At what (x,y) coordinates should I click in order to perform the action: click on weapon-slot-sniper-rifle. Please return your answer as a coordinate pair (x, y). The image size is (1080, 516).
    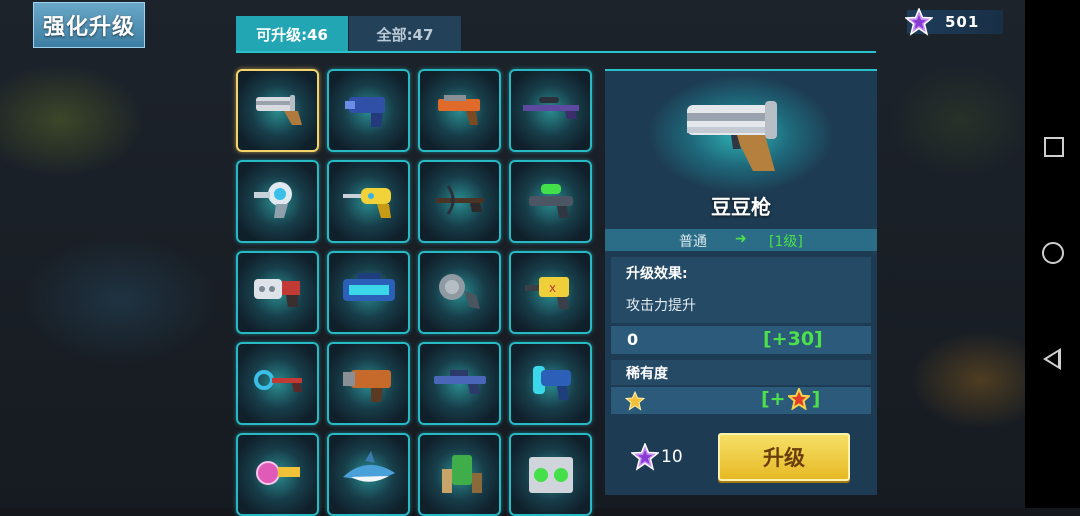
    Looking at the image, I should click on (550, 110).